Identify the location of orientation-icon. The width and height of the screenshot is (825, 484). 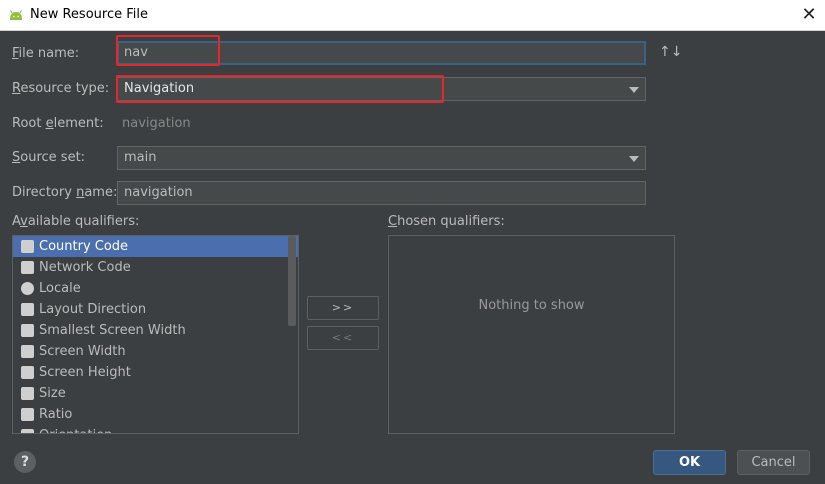
(27, 431).